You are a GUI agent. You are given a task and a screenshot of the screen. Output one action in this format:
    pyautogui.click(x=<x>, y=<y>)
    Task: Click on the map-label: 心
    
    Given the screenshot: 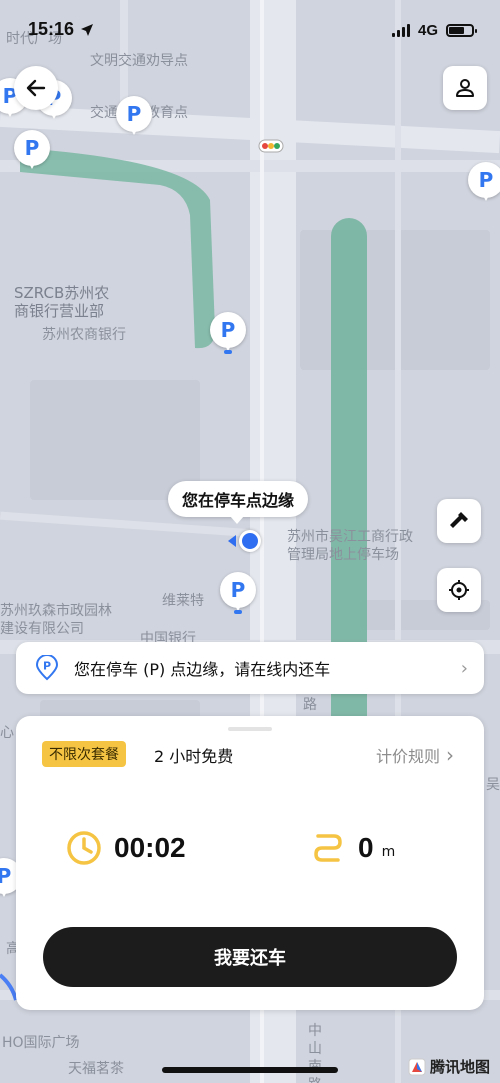 What is the action you would take?
    pyautogui.click(x=7, y=733)
    